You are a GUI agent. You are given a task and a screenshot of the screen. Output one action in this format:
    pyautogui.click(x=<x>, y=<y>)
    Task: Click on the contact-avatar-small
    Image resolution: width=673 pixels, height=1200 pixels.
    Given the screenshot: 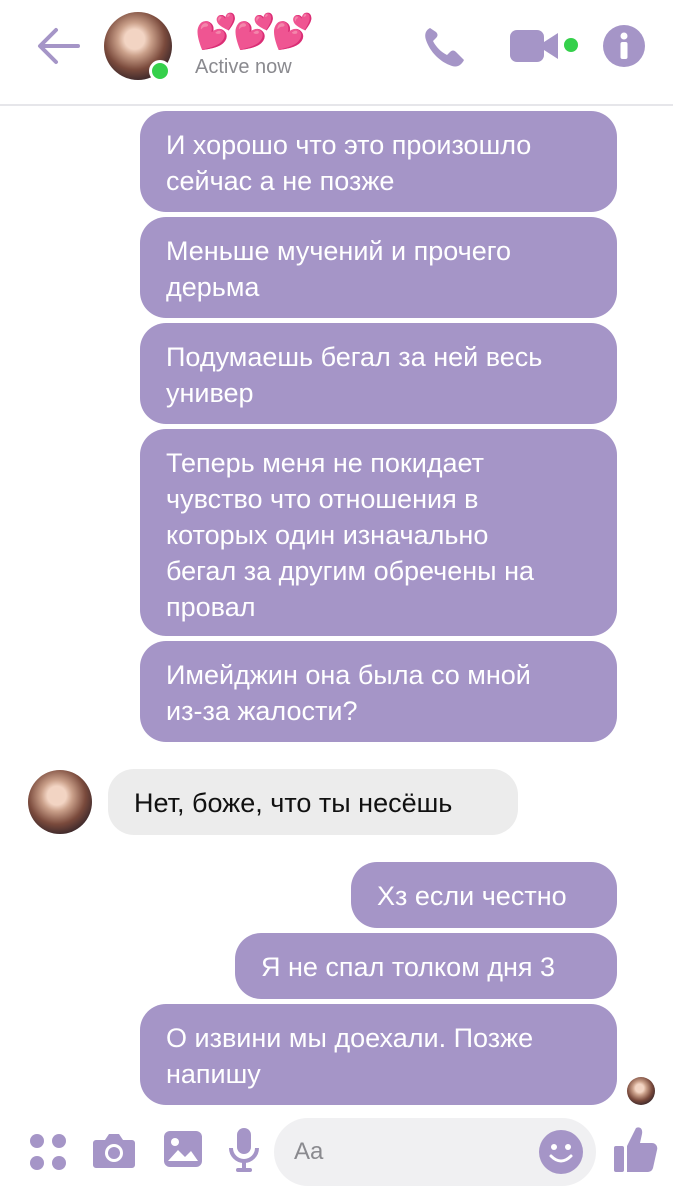 What is the action you would take?
    pyautogui.click(x=60, y=802)
    